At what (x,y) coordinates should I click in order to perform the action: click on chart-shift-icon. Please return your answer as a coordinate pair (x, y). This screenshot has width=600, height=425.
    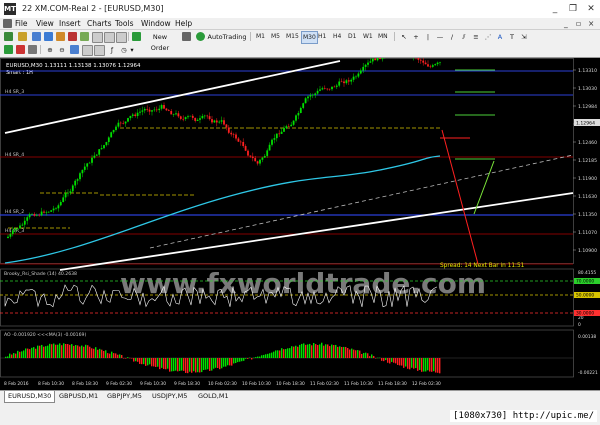
    Looking at the image, I should click on (87, 50).